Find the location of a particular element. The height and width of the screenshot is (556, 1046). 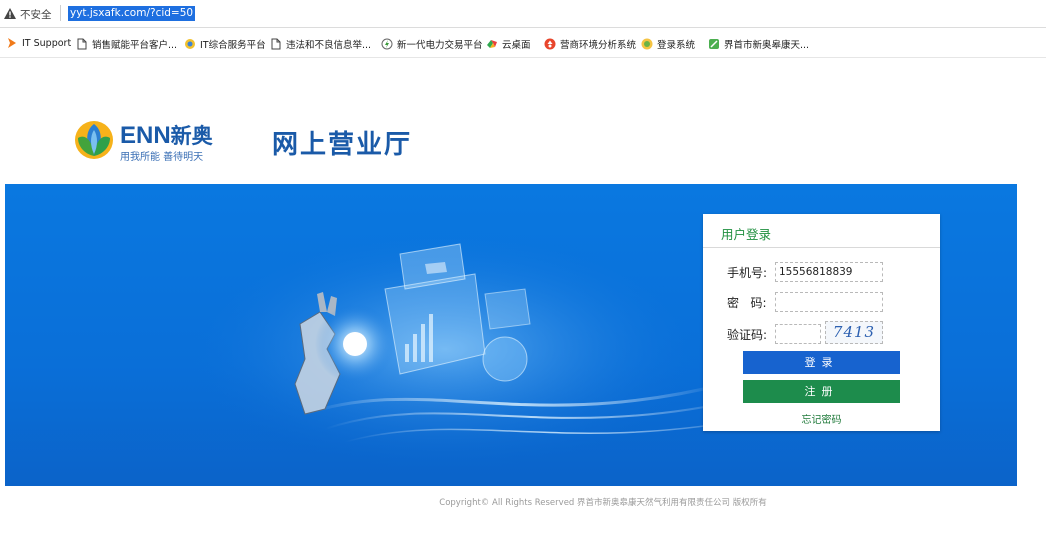

globe-icon is located at coordinates (190, 44).